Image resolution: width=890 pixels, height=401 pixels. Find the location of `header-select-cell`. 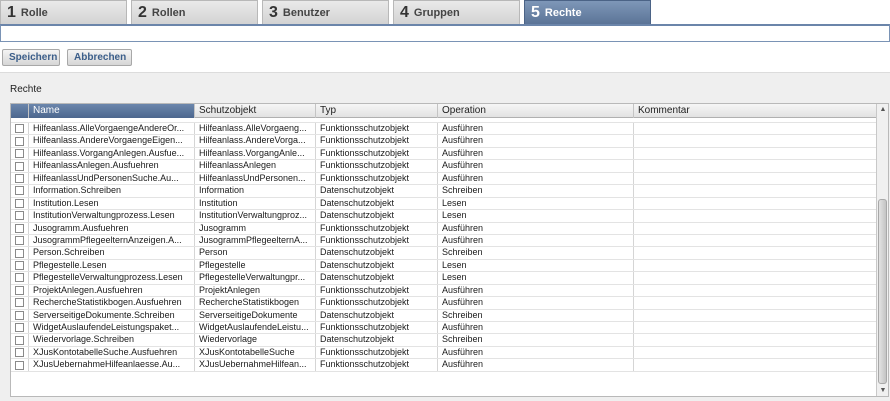

header-select-cell is located at coordinates (20, 111).